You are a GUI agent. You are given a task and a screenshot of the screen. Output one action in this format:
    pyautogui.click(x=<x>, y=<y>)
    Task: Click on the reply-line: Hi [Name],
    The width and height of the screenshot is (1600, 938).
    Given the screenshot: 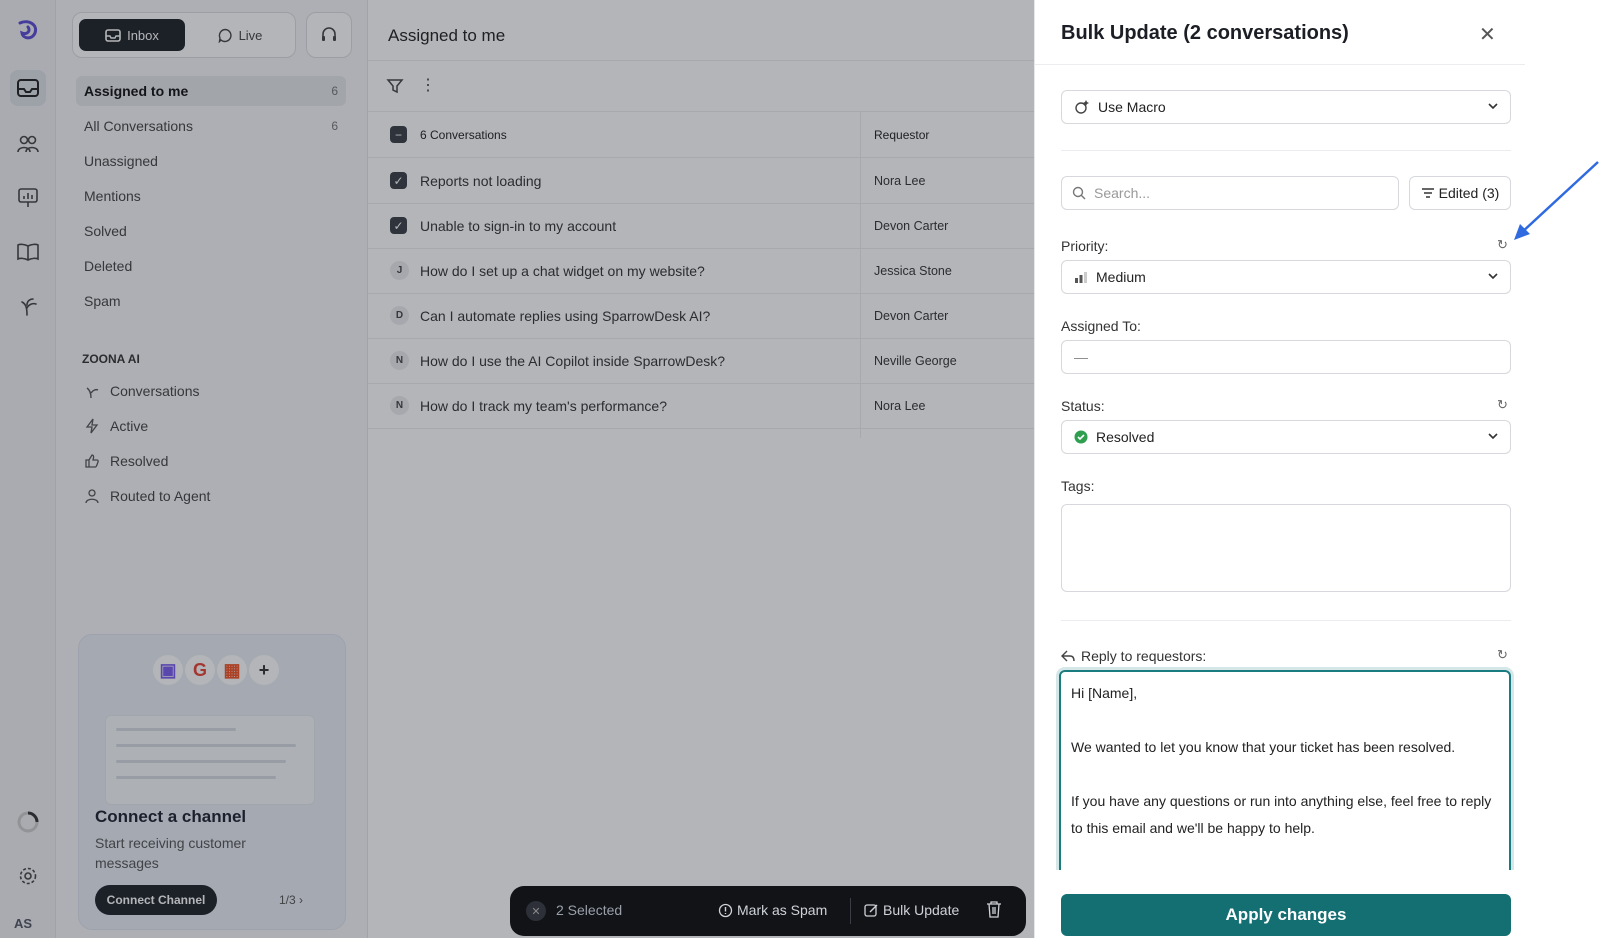 What is the action you would take?
    pyautogui.click(x=1104, y=693)
    